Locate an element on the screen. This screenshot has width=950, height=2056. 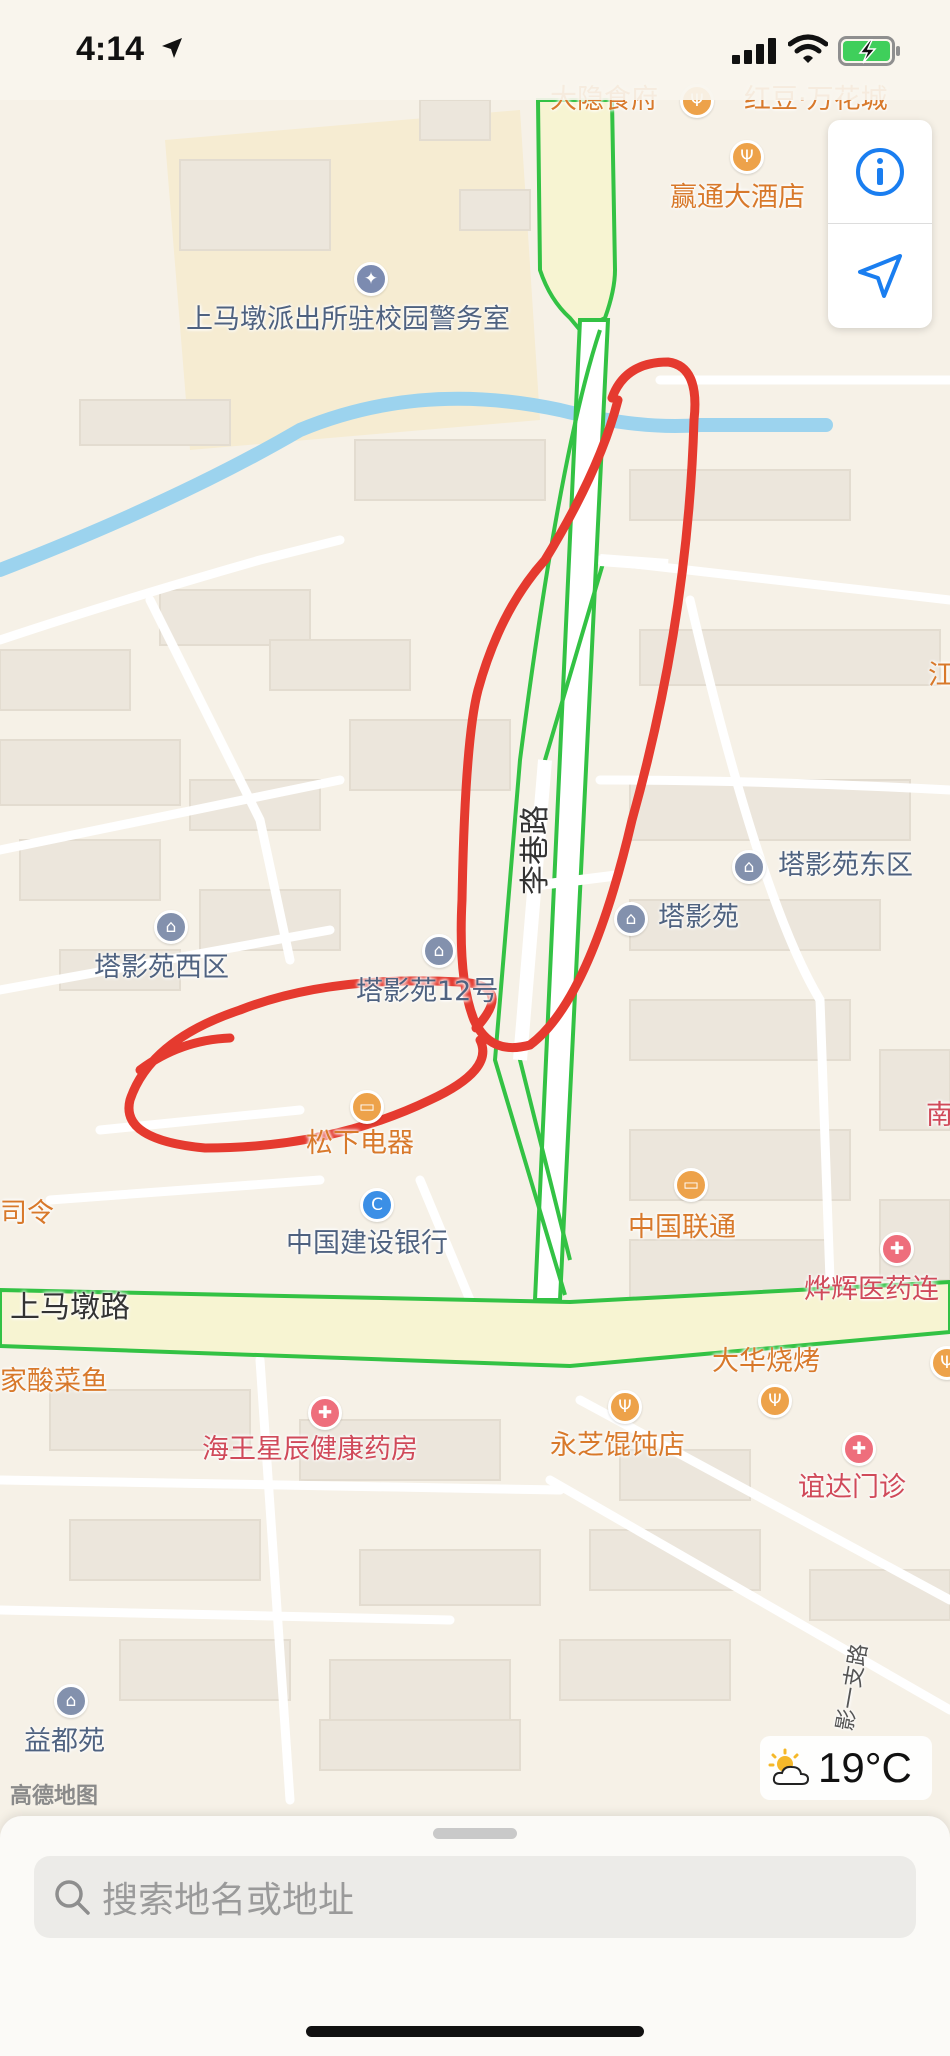
signal-icon is located at coordinates (754, 51).